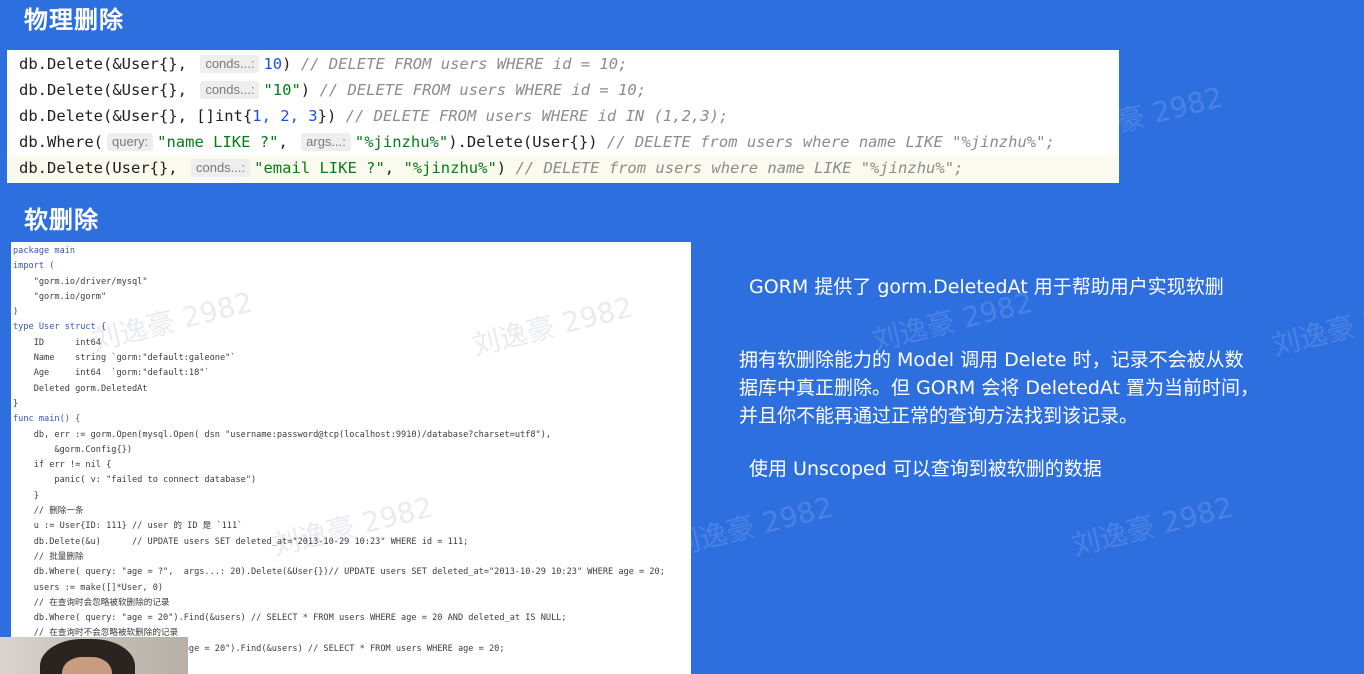 This screenshot has width=1364, height=674. I want to click on presenter-face, so click(87, 665).